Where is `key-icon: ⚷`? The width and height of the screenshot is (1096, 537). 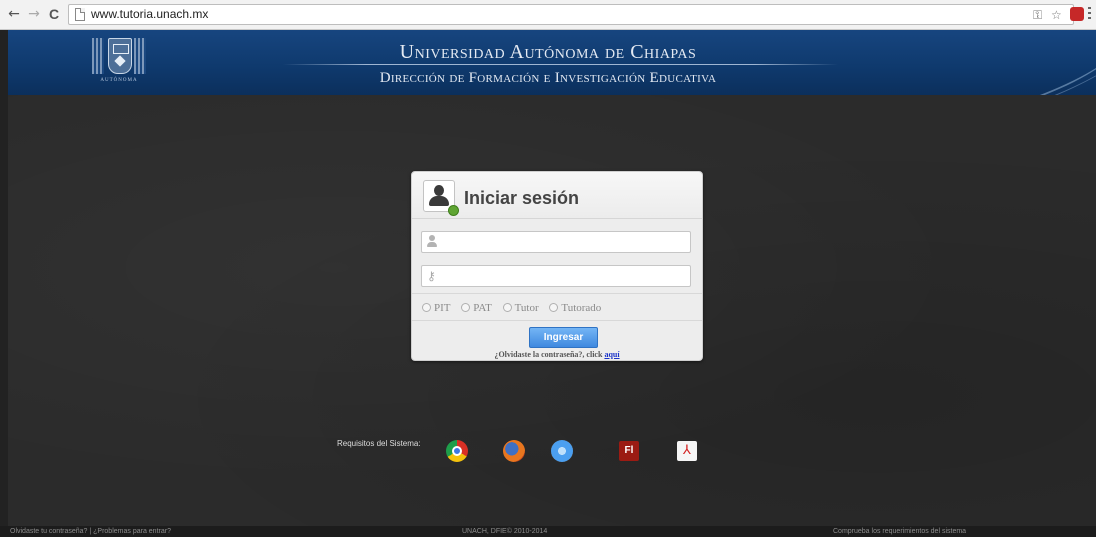 key-icon: ⚷ is located at coordinates (431, 276).